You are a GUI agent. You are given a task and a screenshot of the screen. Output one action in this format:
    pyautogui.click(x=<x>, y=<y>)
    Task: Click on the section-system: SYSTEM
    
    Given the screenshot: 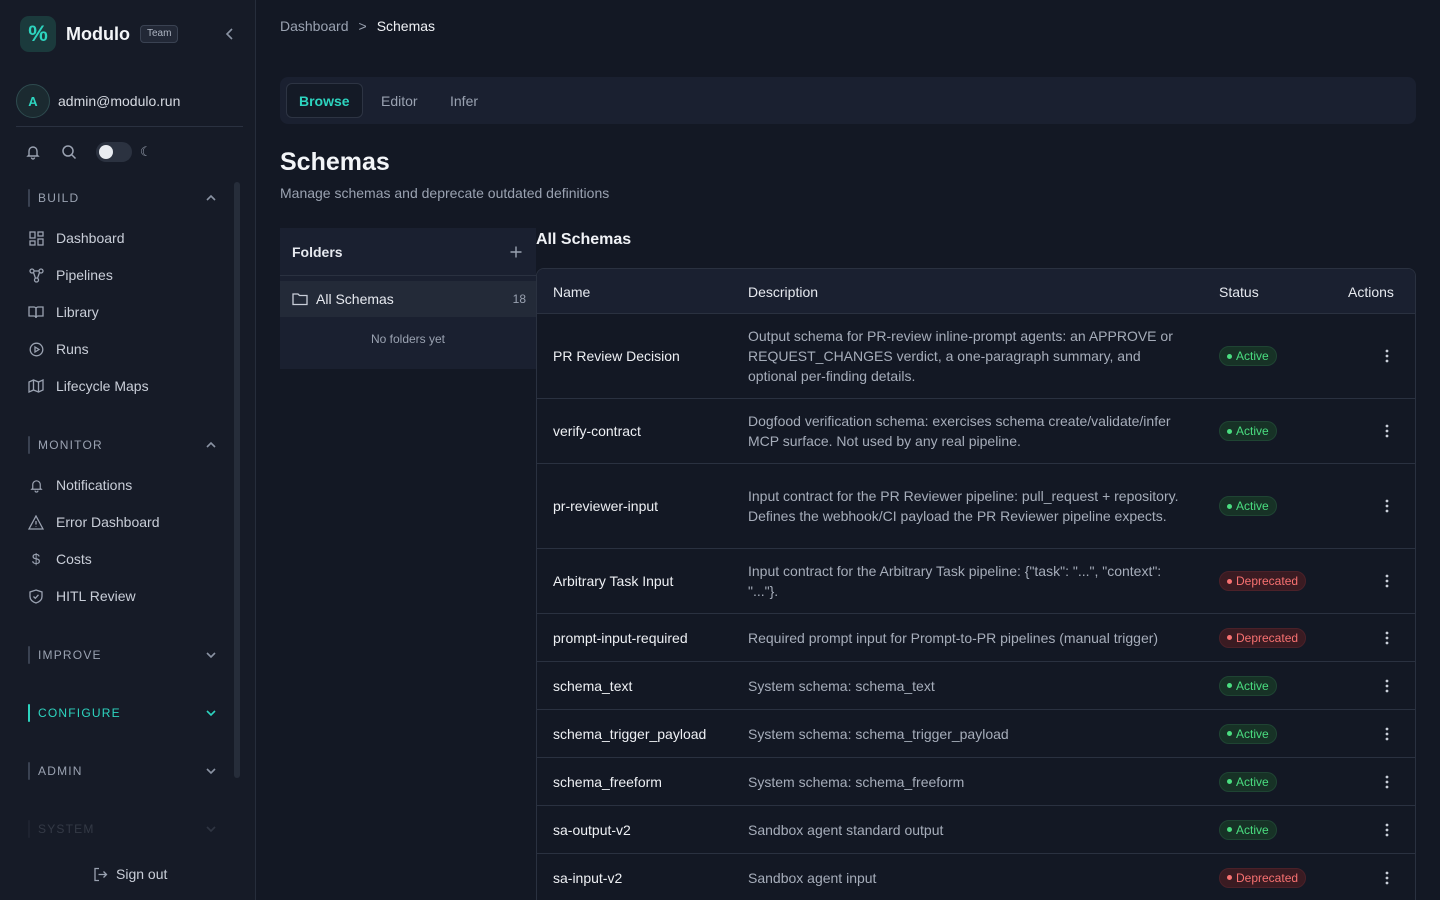 What is the action you would take?
    pyautogui.click(x=123, y=829)
    